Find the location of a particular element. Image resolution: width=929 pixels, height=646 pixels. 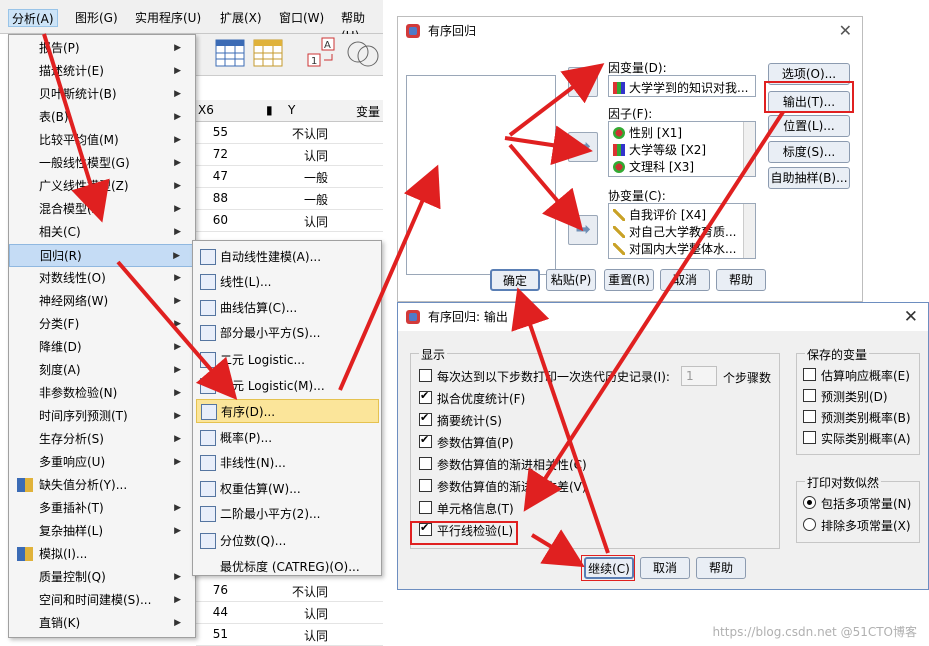

ok-button: 确定 is located at coordinates (515, 280).